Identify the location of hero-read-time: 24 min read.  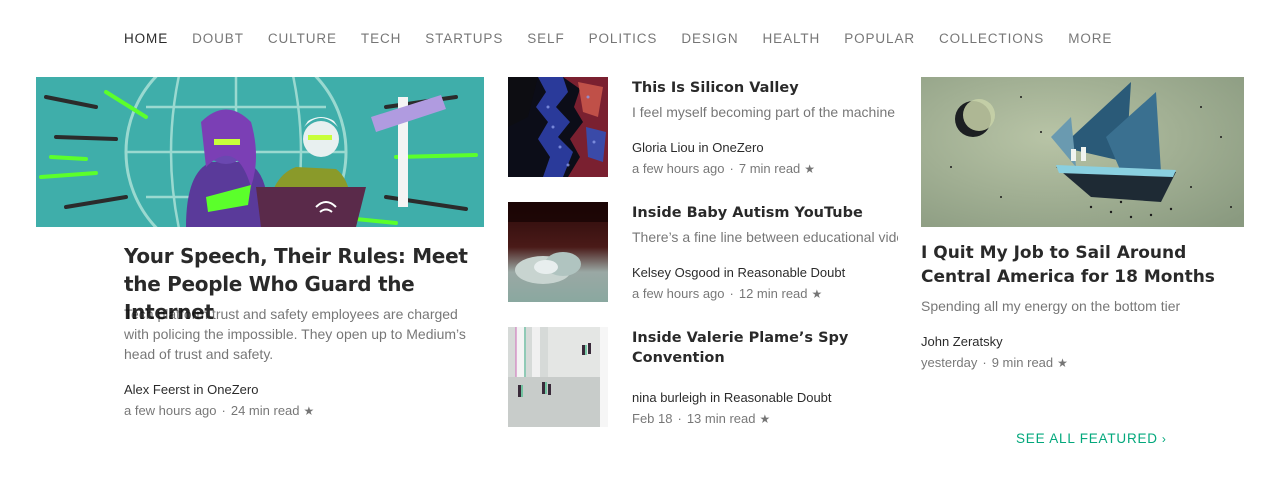
(265, 410).